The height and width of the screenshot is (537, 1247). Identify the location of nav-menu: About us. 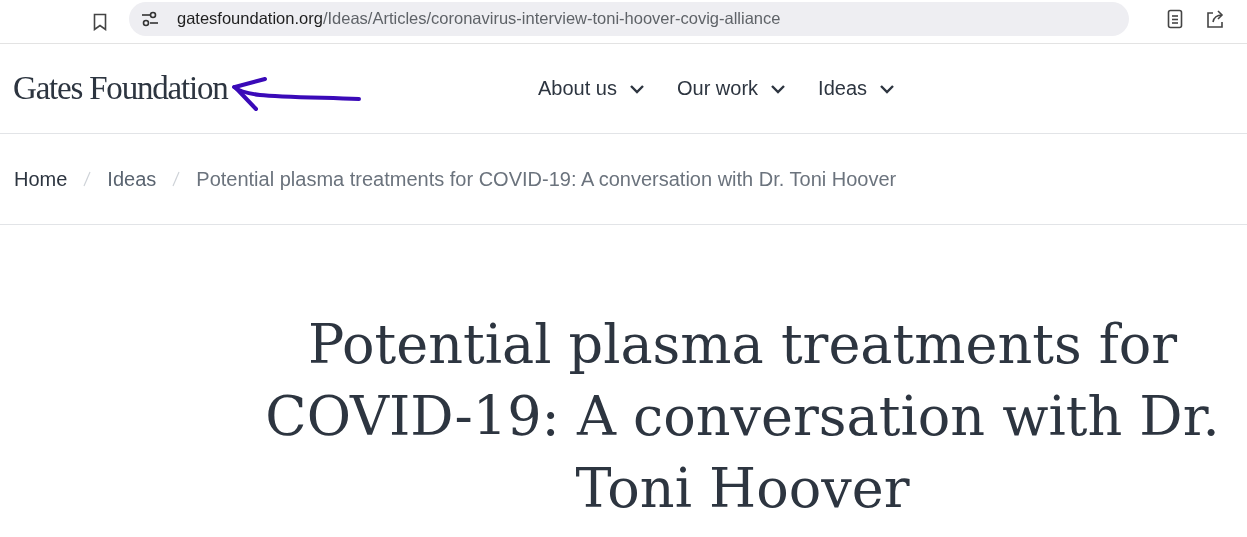
(591, 88).